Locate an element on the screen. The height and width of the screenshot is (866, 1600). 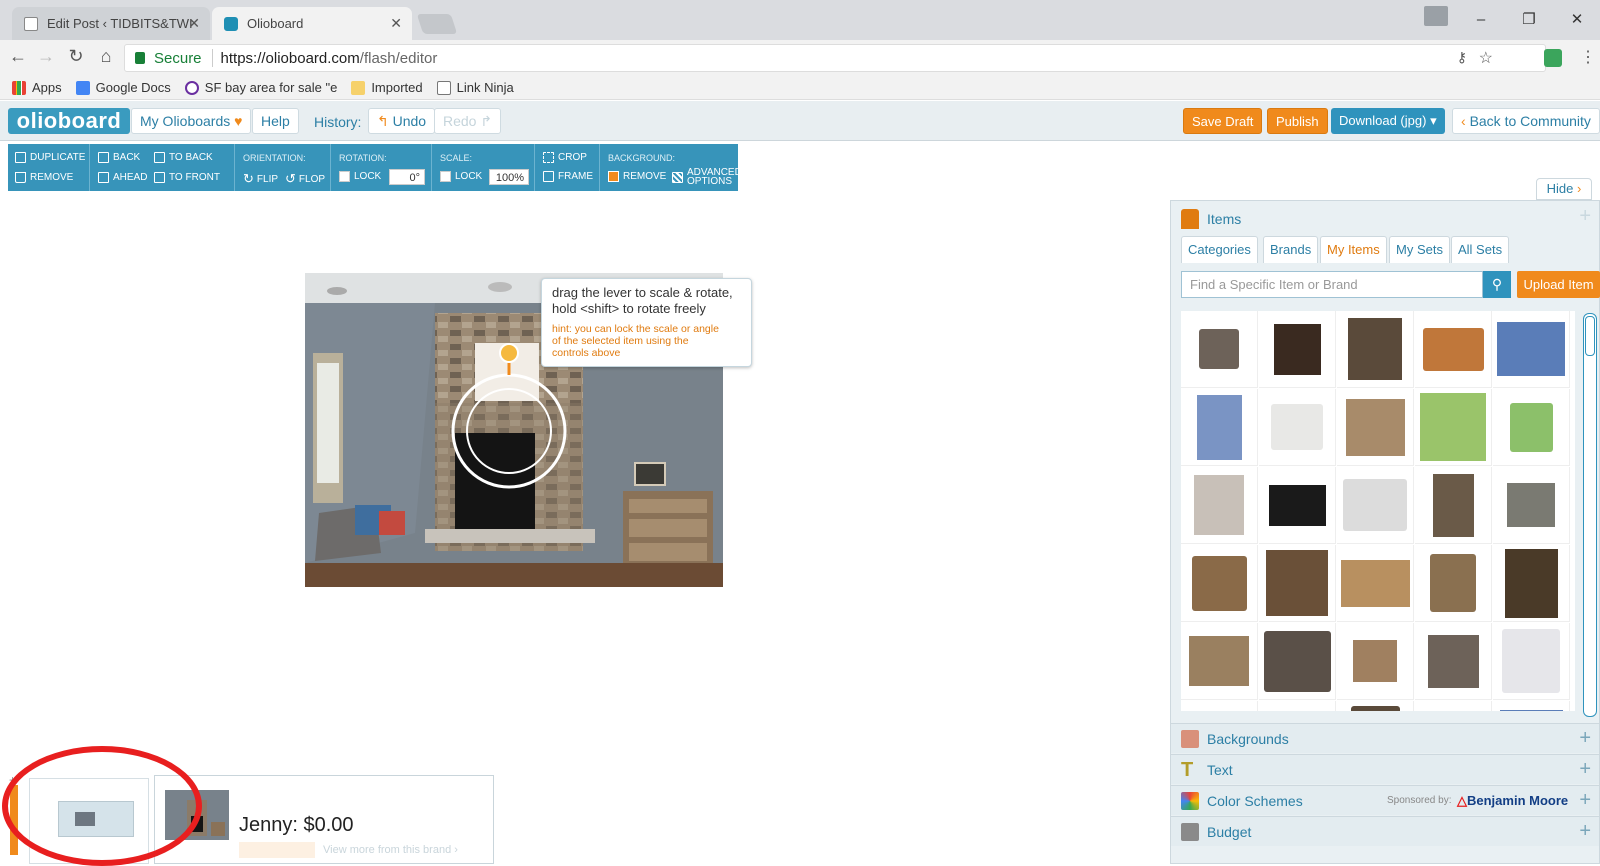
rotation-lock-checkbox: LOCK is located at coordinates (360, 176).